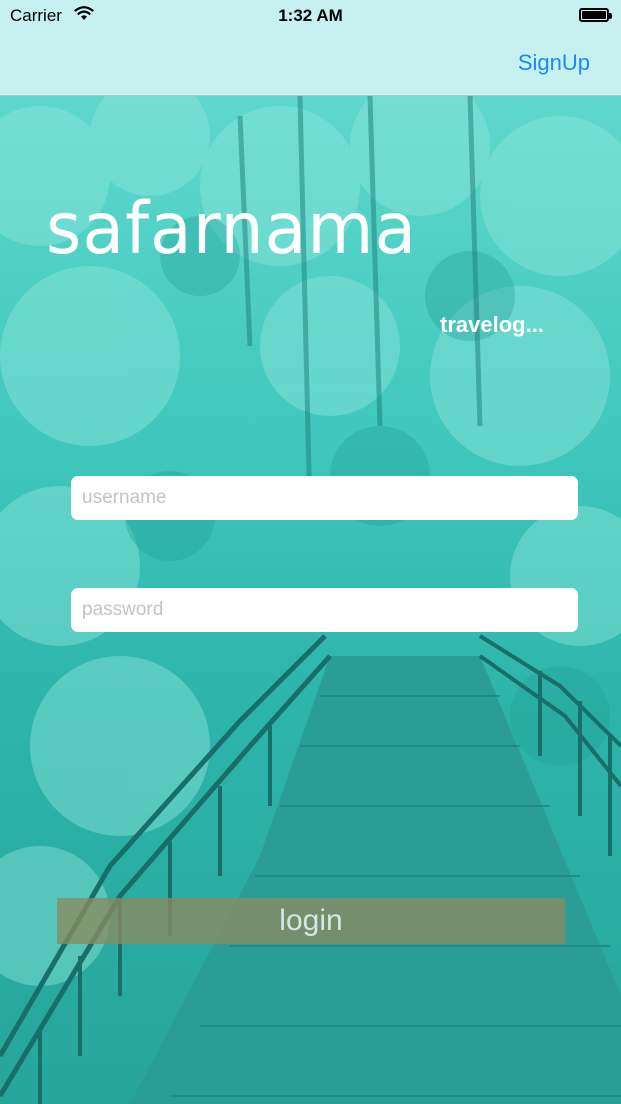 This screenshot has height=1104, width=621. I want to click on login-button: login, so click(311, 921).